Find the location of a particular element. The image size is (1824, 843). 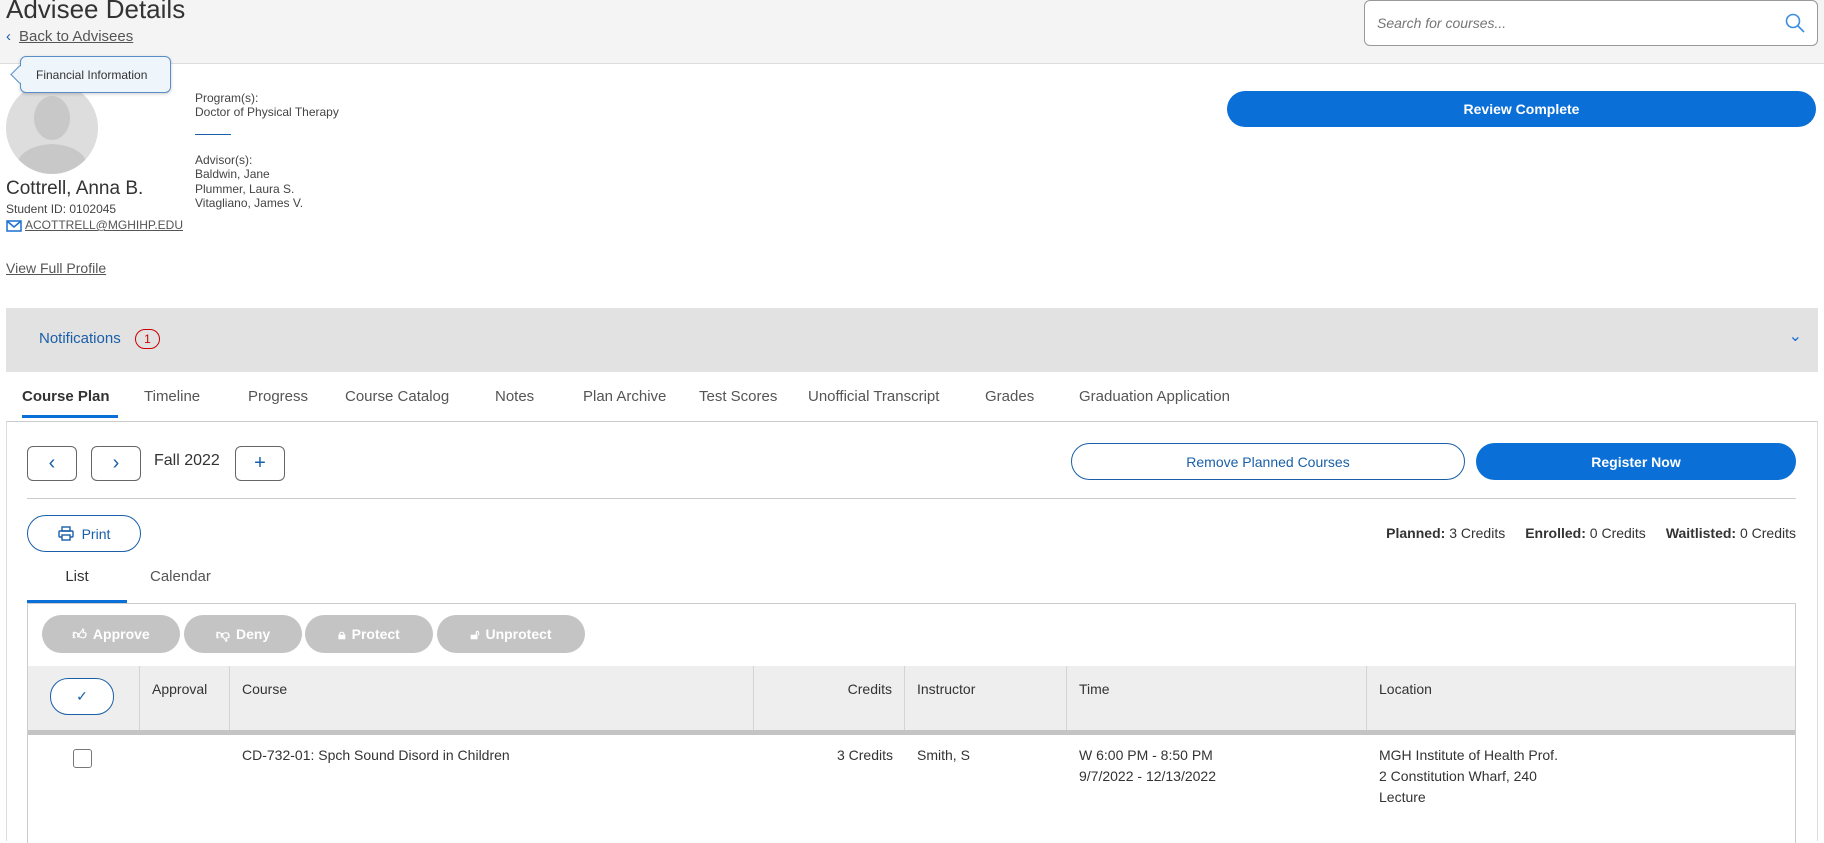

tab-notes: Notes is located at coordinates (514, 396).